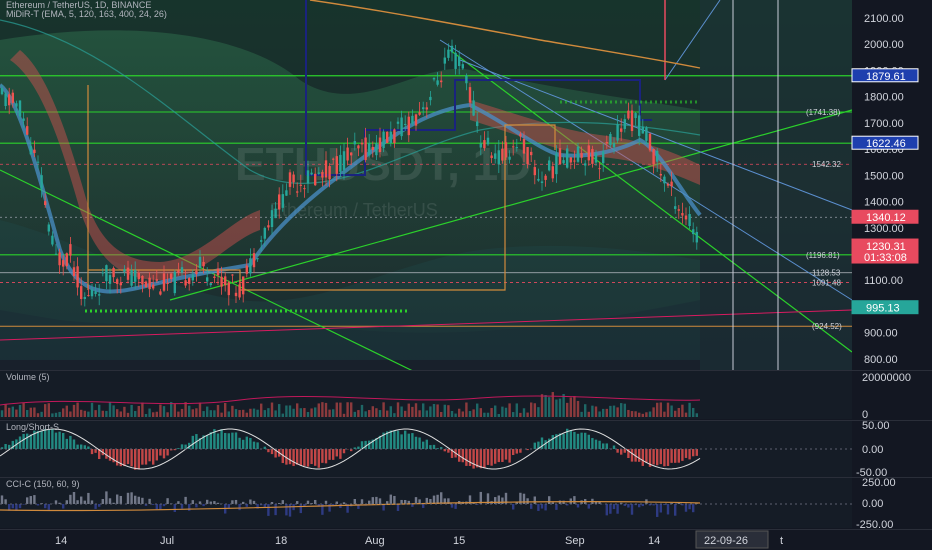  What do you see at coordinates (43, 484) in the screenshot?
I see `cci-label: CCI-C (150, 60, 9)` at bounding box center [43, 484].